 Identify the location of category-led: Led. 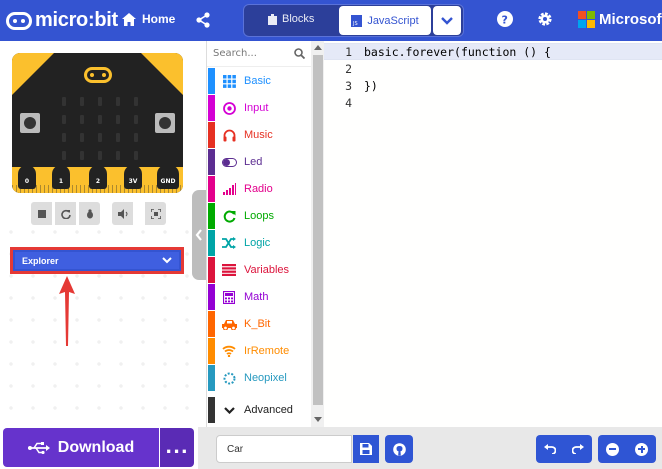
(259, 162).